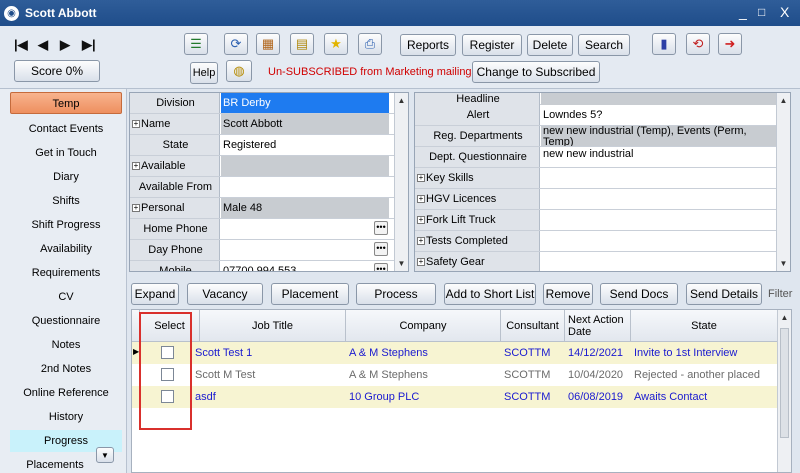 This screenshot has width=800, height=473. Describe the element at coordinates (724, 294) in the screenshot. I see `send-details-button: Send Details` at that location.